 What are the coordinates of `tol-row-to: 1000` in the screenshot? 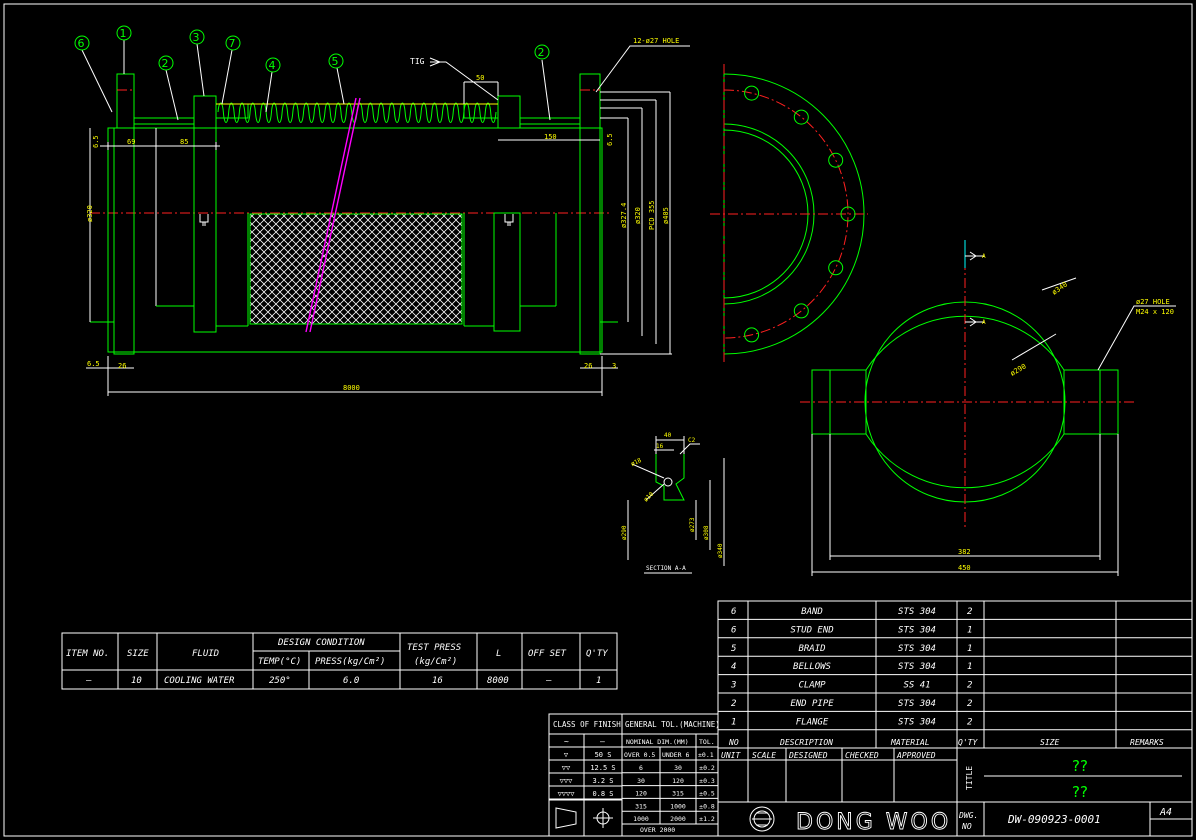 It's located at (678, 806).